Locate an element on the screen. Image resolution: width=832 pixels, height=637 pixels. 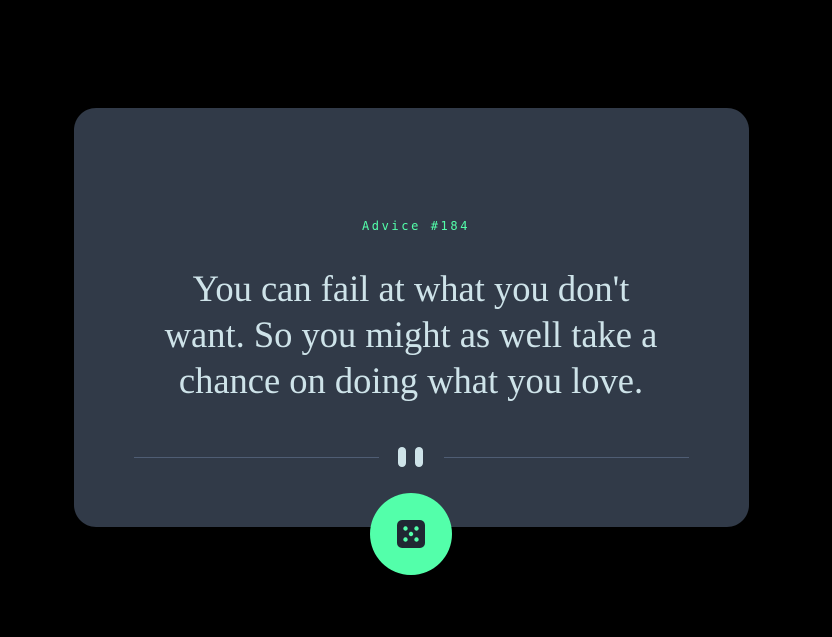
new-advice-button is located at coordinates (411, 534).